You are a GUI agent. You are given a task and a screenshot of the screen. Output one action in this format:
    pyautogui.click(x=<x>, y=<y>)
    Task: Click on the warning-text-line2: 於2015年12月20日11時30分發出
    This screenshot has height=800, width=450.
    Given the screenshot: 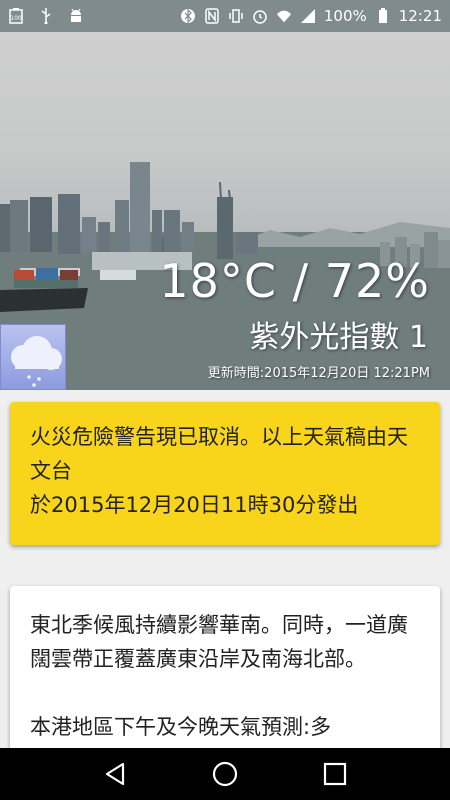 What is the action you would take?
    pyautogui.click(x=194, y=505)
    